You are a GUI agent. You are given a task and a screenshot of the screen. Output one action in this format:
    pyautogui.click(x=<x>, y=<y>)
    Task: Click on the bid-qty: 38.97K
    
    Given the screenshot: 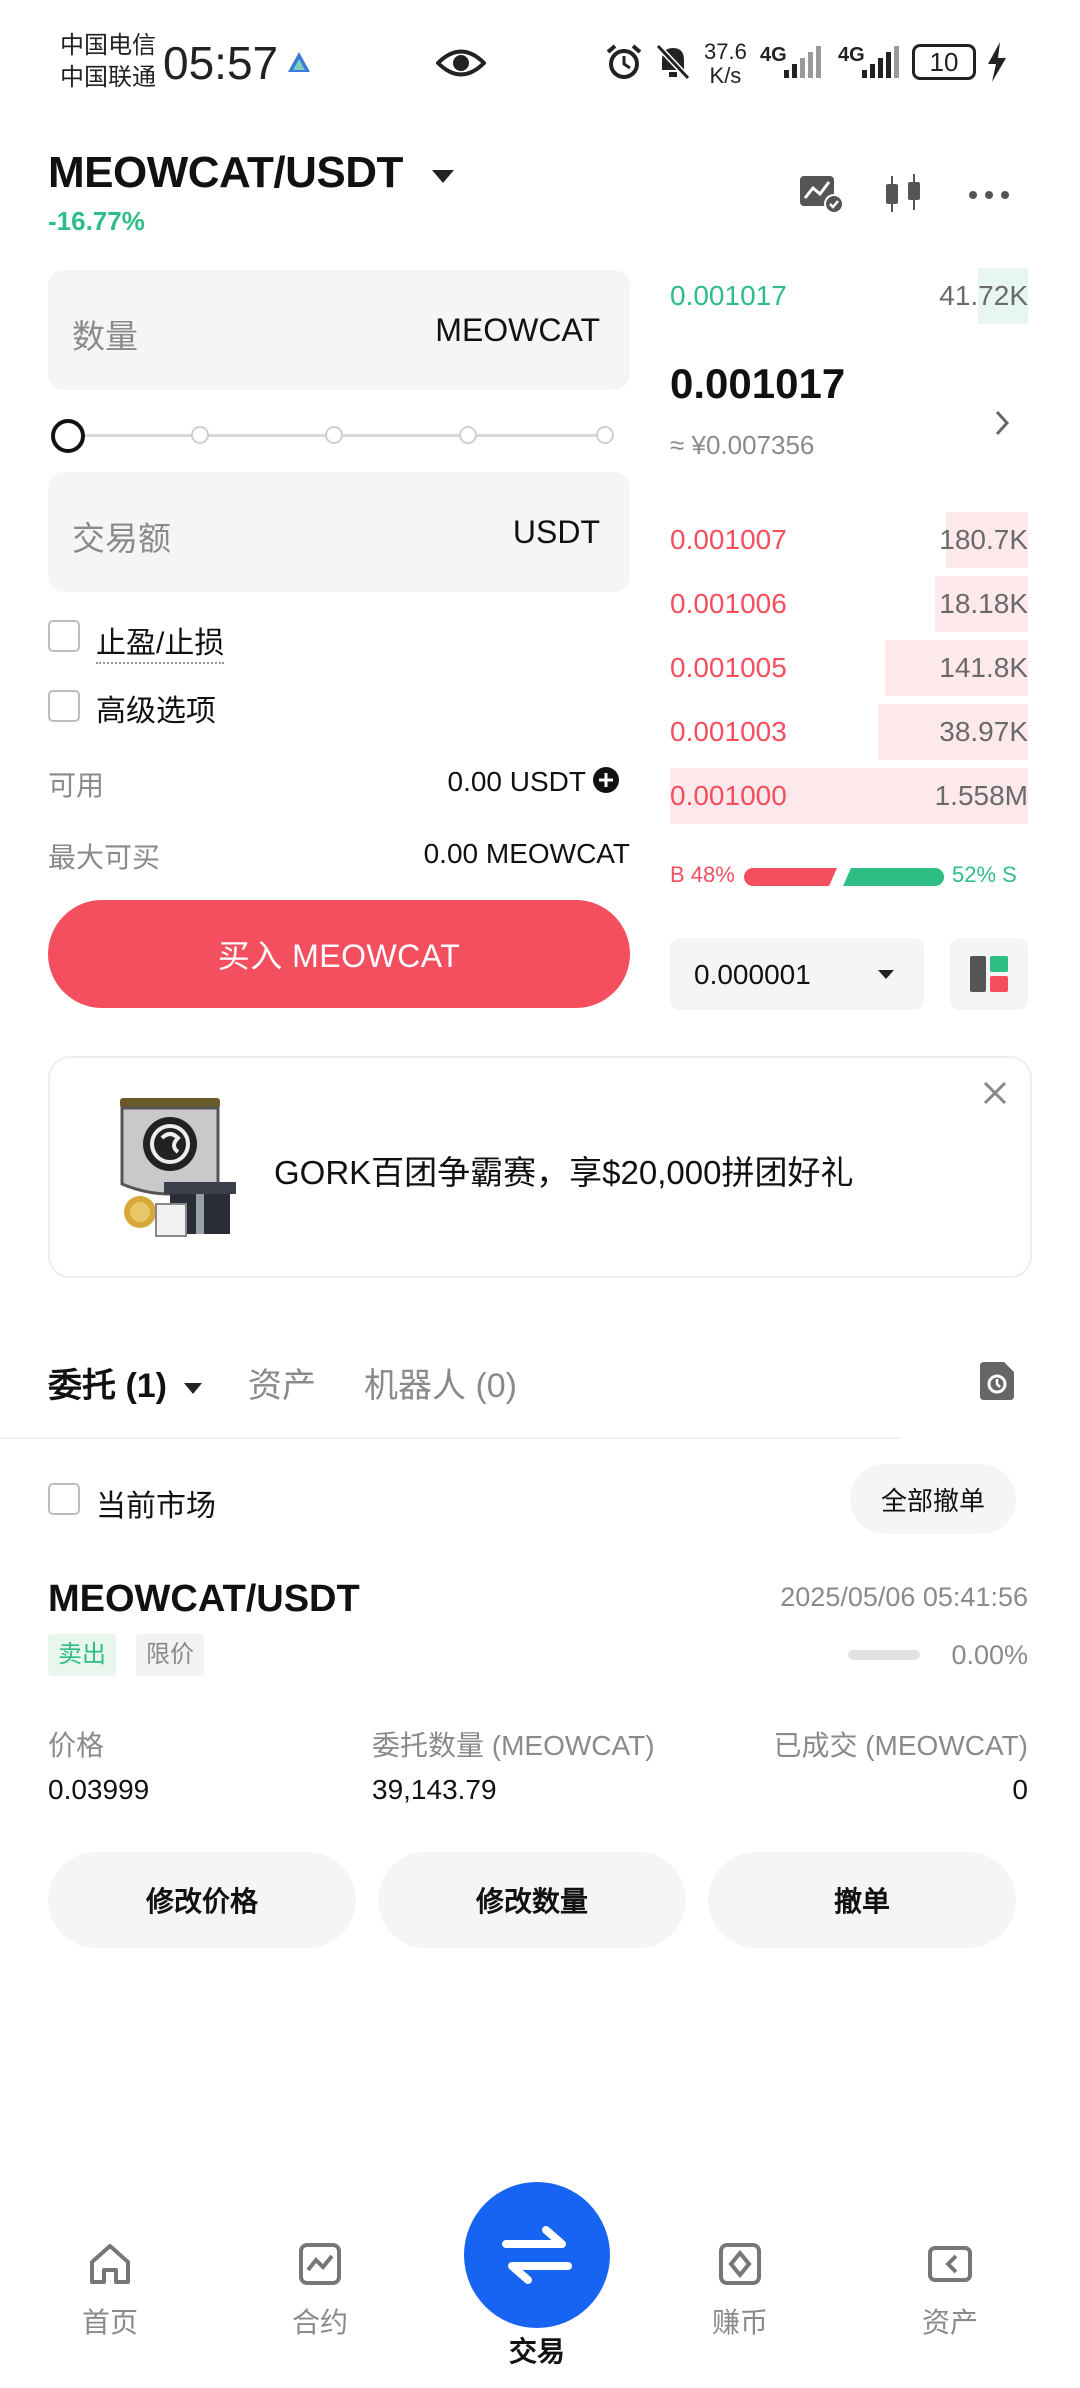 What is the action you would take?
    pyautogui.click(x=983, y=731)
    